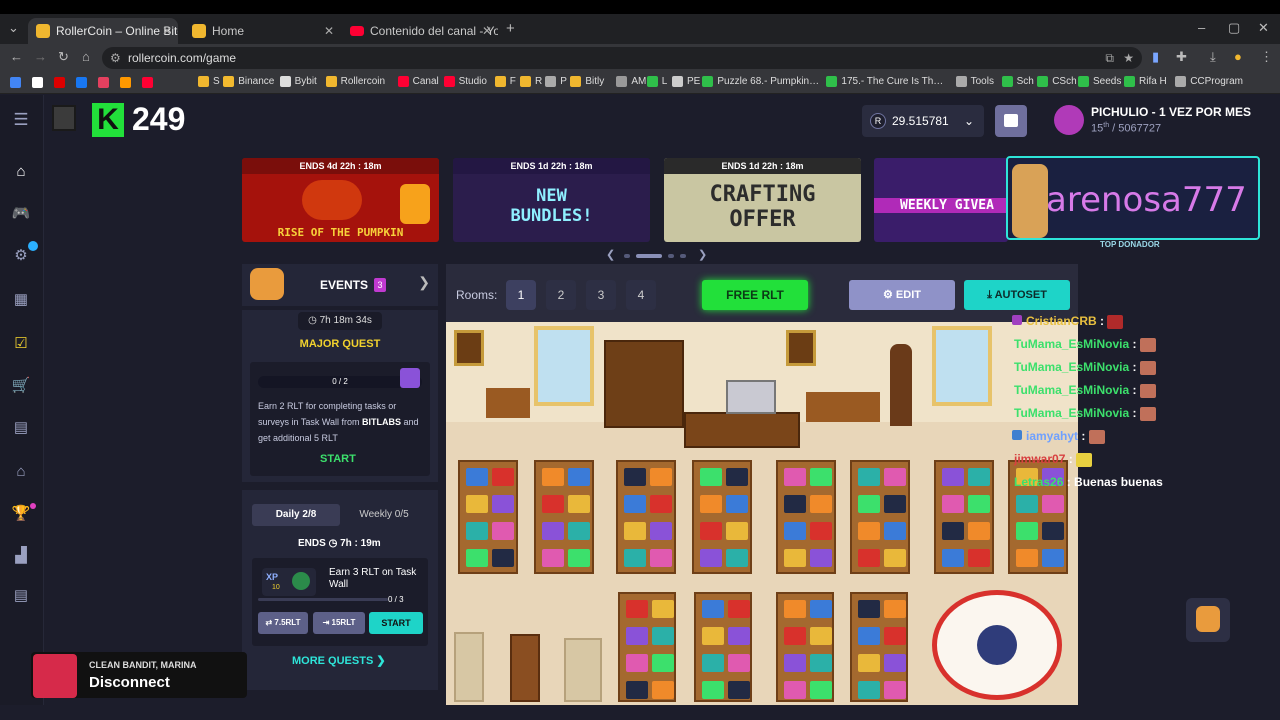 The width and height of the screenshot is (1280, 720). I want to click on events-header: EVENTS 3 ❯, so click(340, 285).